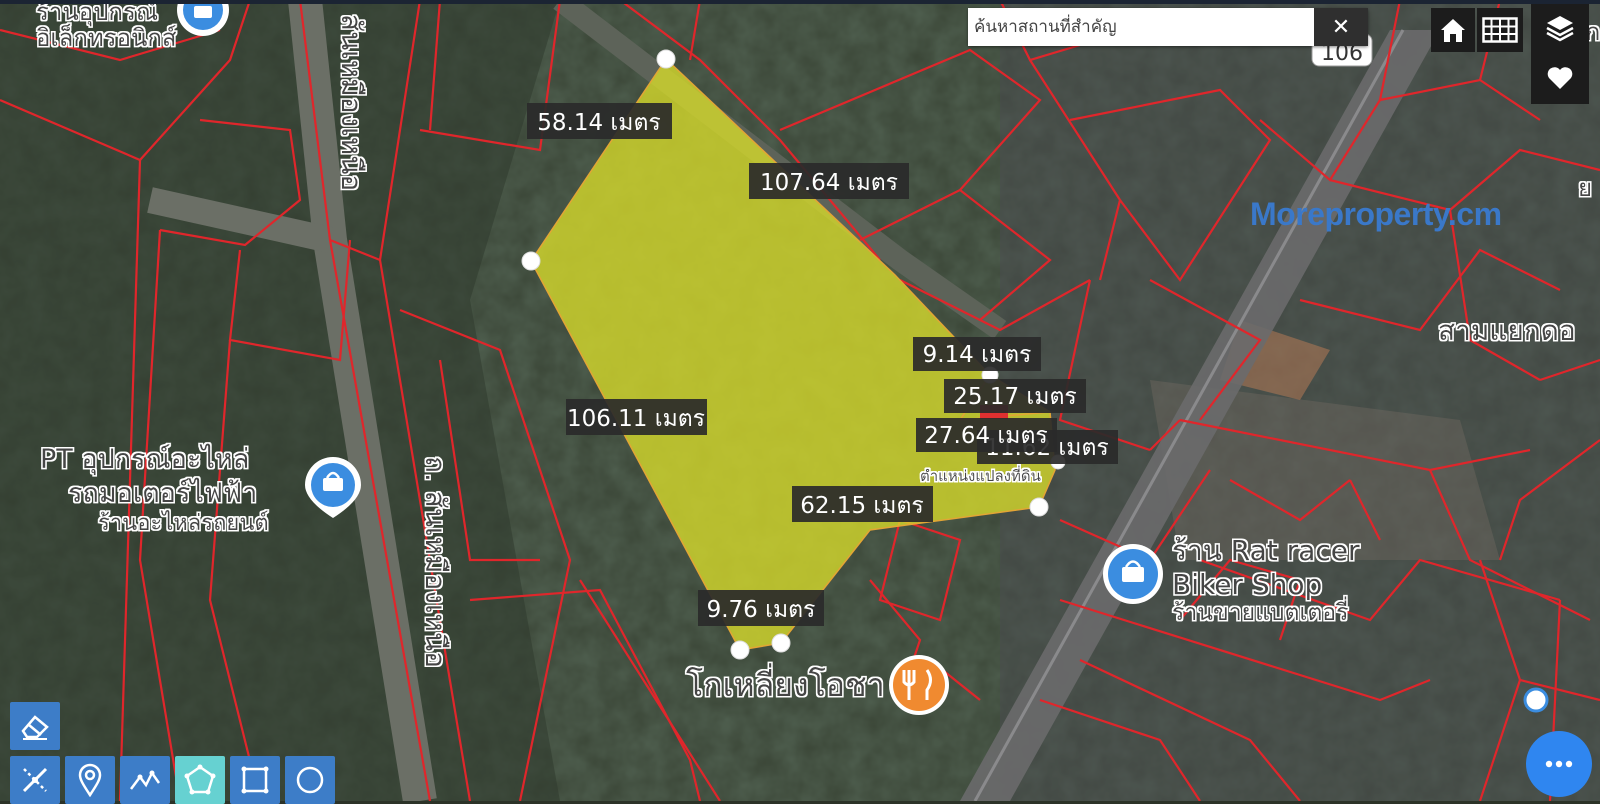 The height and width of the screenshot is (804, 1600). I want to click on map-label-parcel-position: ตำแหน่งแปลงที่ดิน, so click(980, 475).